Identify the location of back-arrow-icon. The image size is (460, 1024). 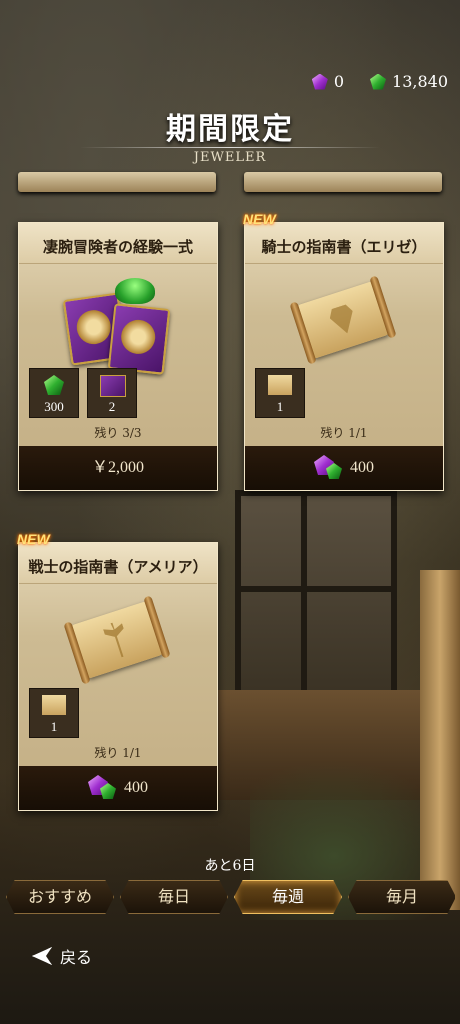
(42, 956).